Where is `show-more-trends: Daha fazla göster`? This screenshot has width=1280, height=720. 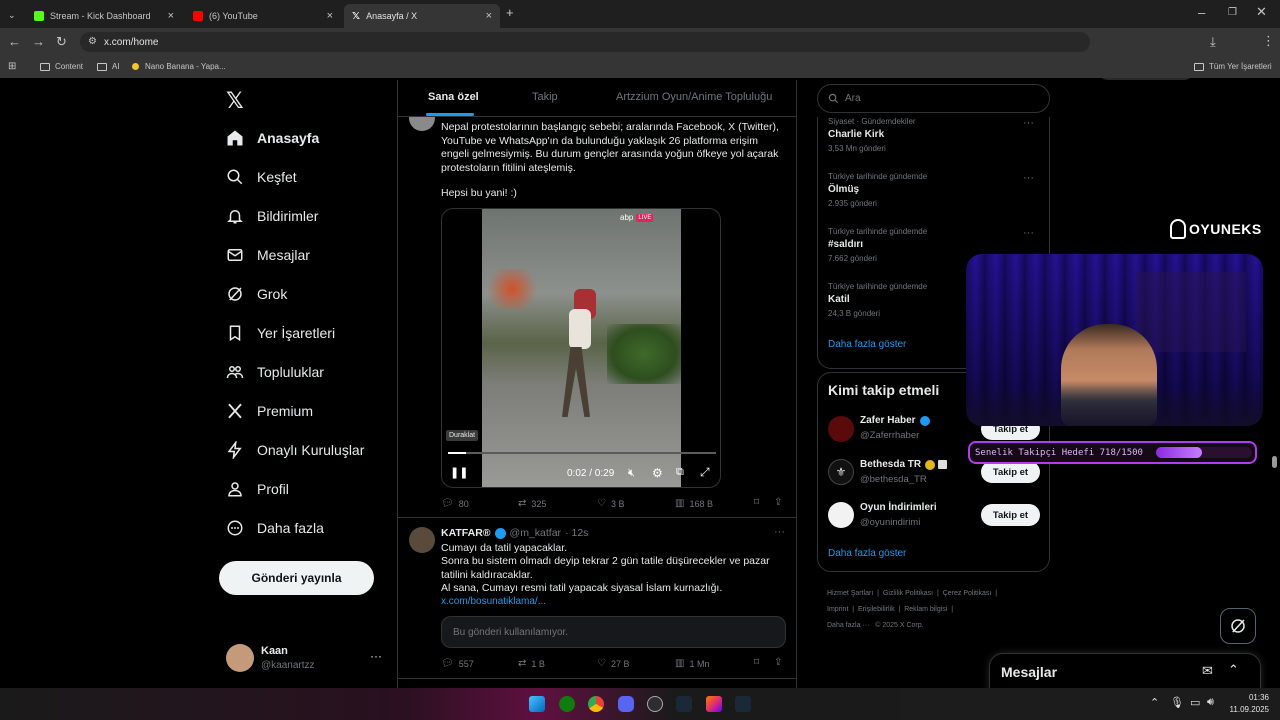 show-more-trends: Daha fazla göster is located at coordinates (867, 344).